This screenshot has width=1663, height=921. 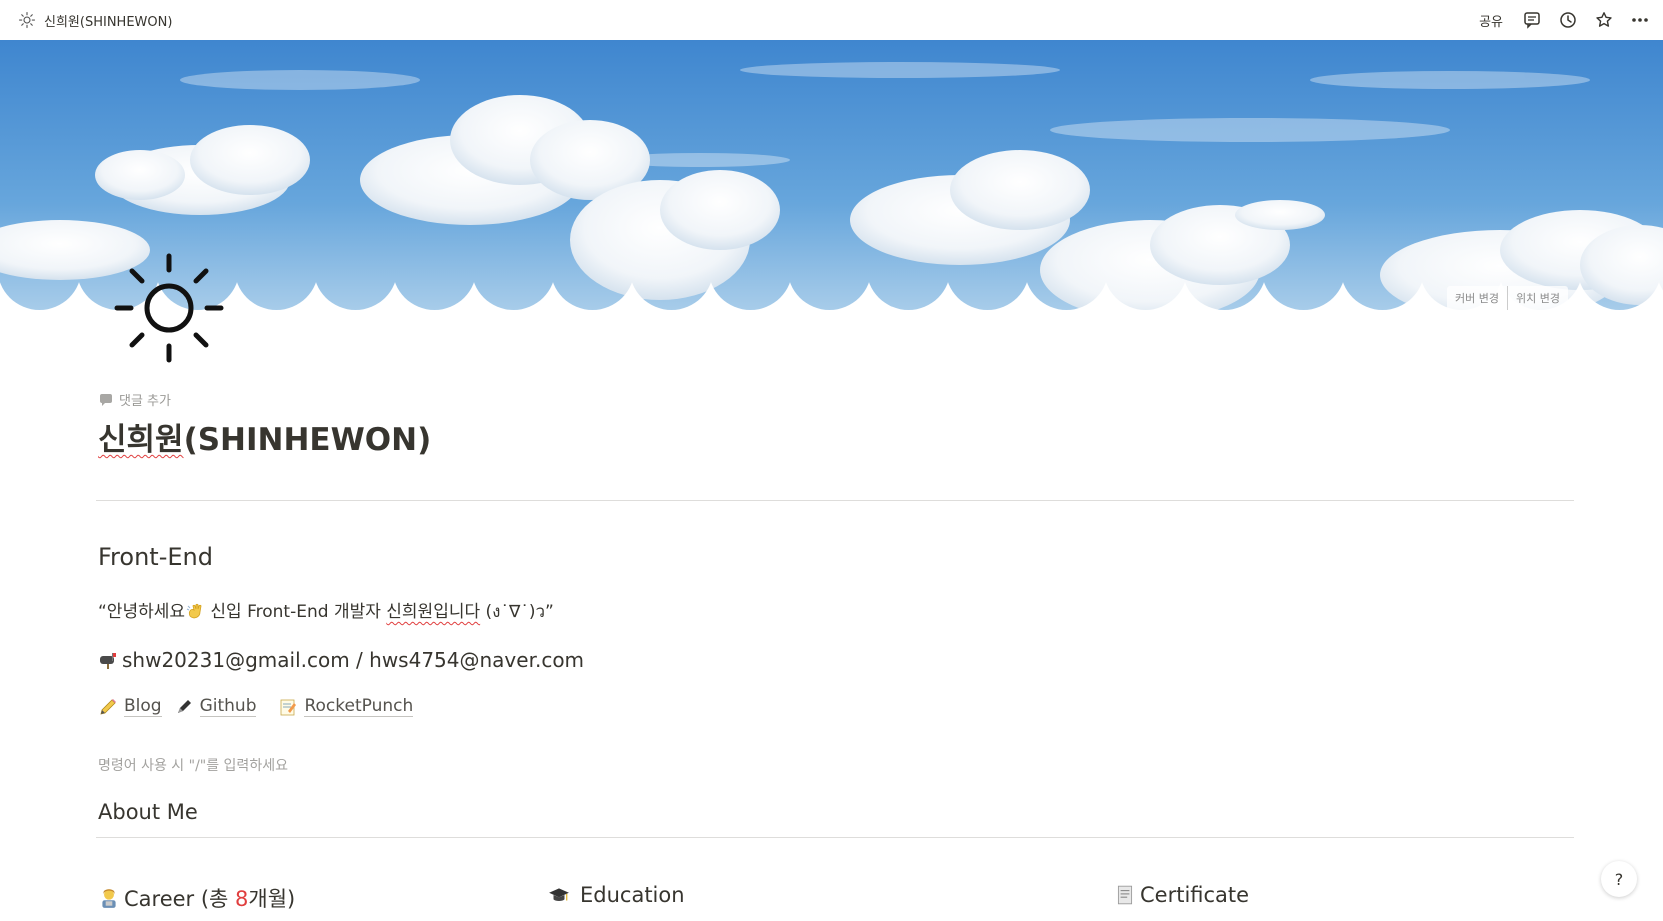 What do you see at coordinates (194, 611) in the screenshot?
I see `wave-hand-icon` at bounding box center [194, 611].